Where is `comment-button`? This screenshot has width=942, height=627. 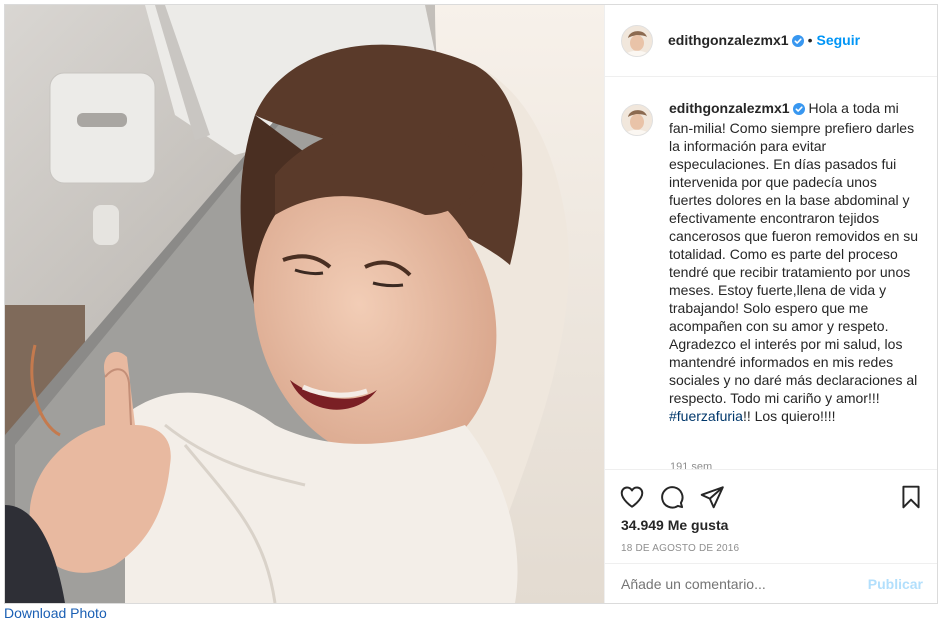 comment-button is located at coordinates (672, 497).